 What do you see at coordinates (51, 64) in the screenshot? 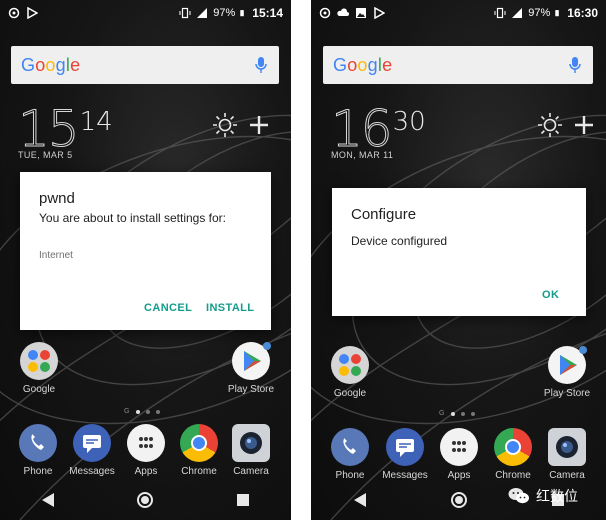
I see `google-logo: Google` at bounding box center [51, 64].